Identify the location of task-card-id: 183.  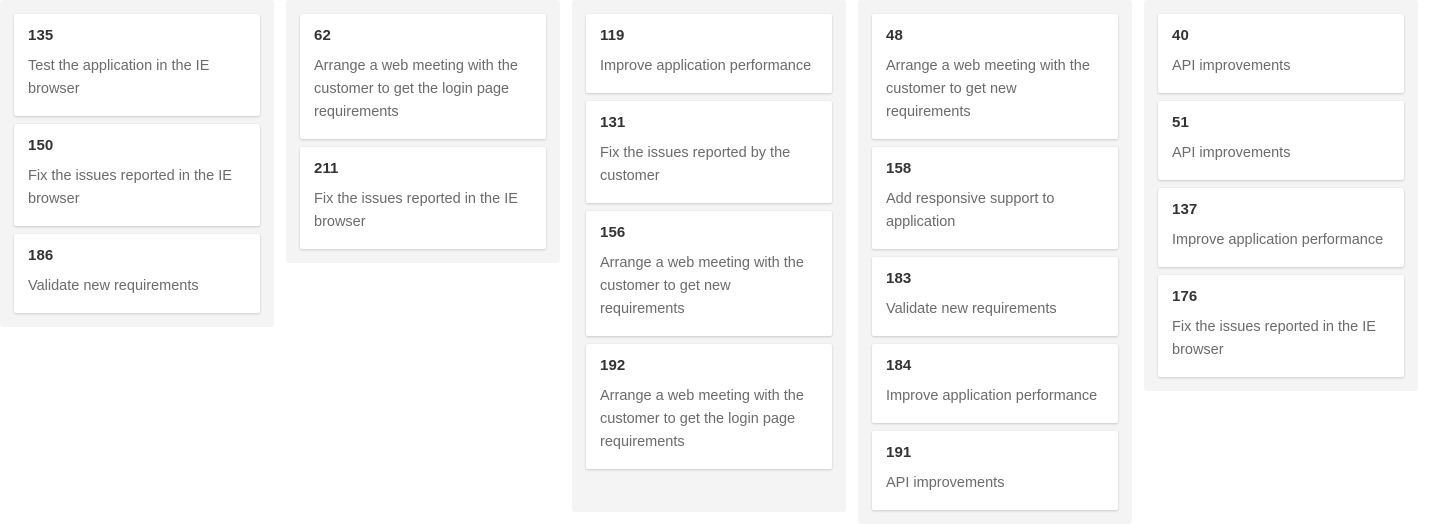
(899, 278).